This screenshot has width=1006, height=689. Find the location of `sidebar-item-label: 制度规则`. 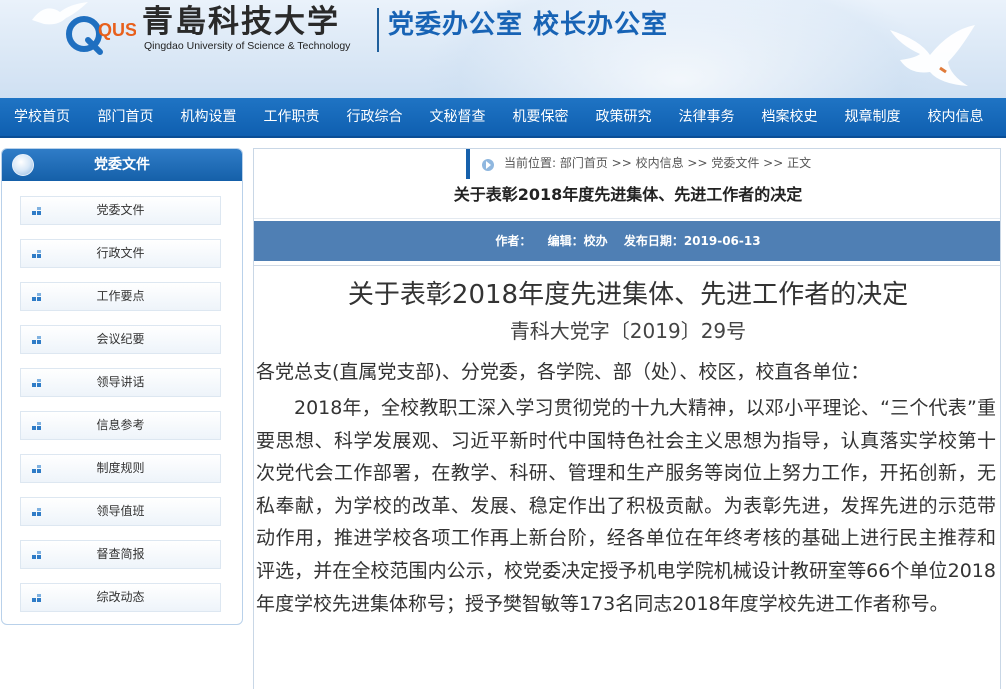

sidebar-item-label: 制度规则 is located at coordinates (120, 468).